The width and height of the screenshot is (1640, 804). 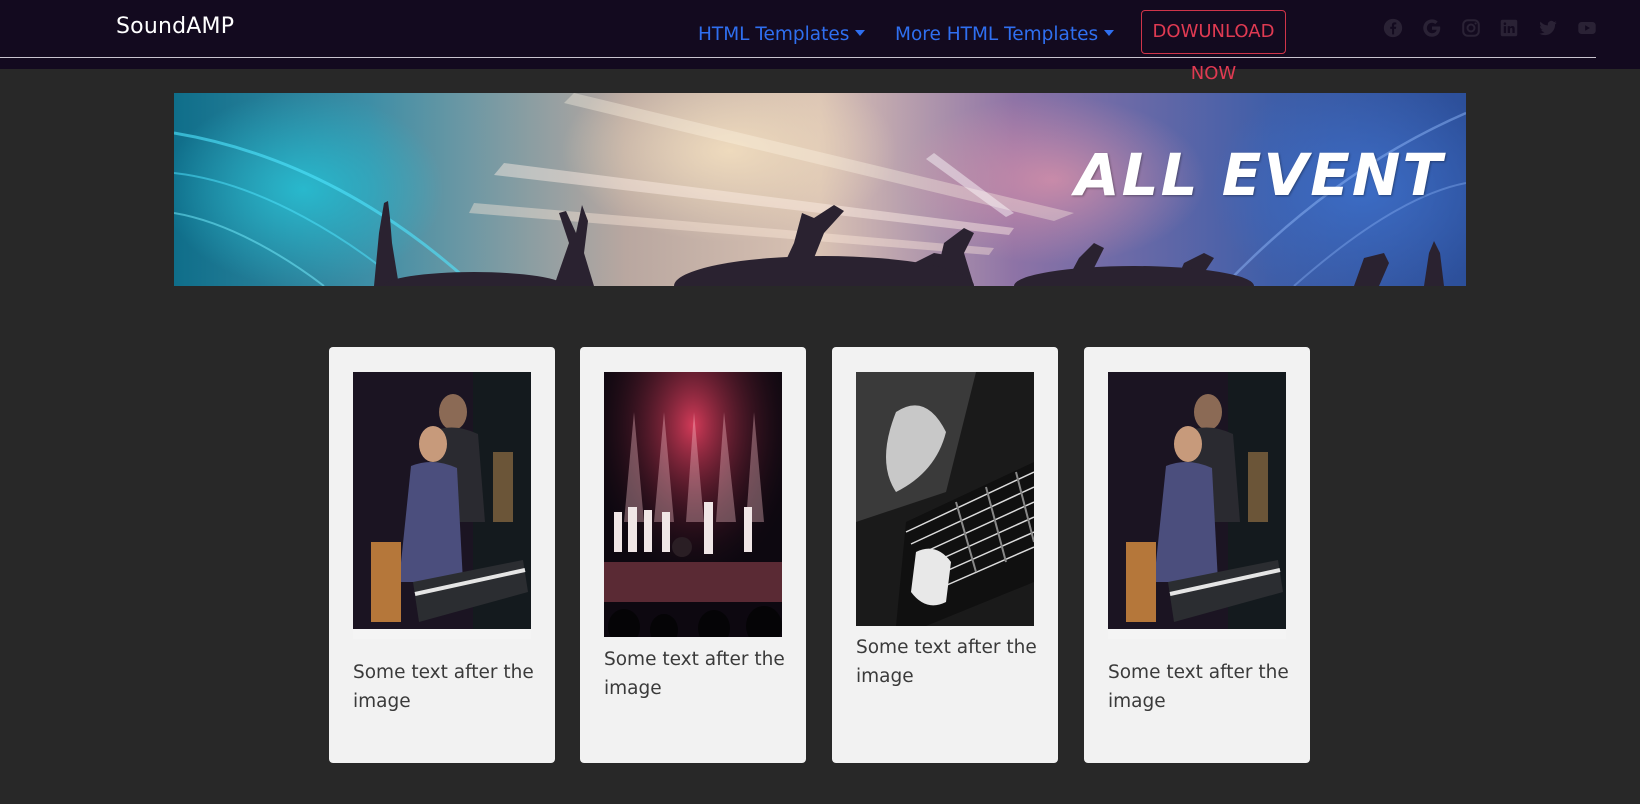 What do you see at coordinates (798, 57) in the screenshot?
I see `navbar-divider` at bounding box center [798, 57].